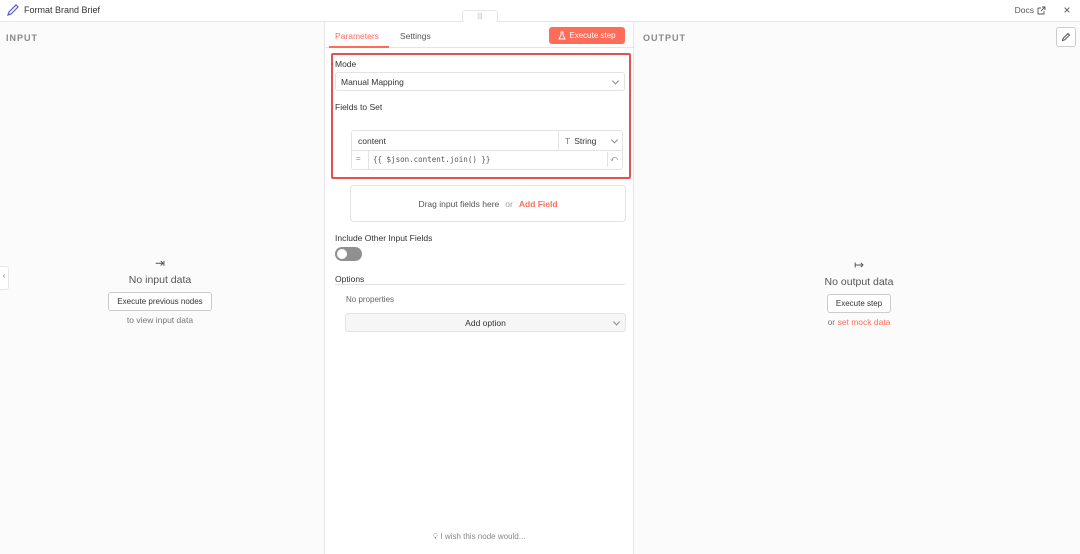 This screenshot has height=554, width=1080. I want to click on add-field-link: Add Field, so click(538, 204).